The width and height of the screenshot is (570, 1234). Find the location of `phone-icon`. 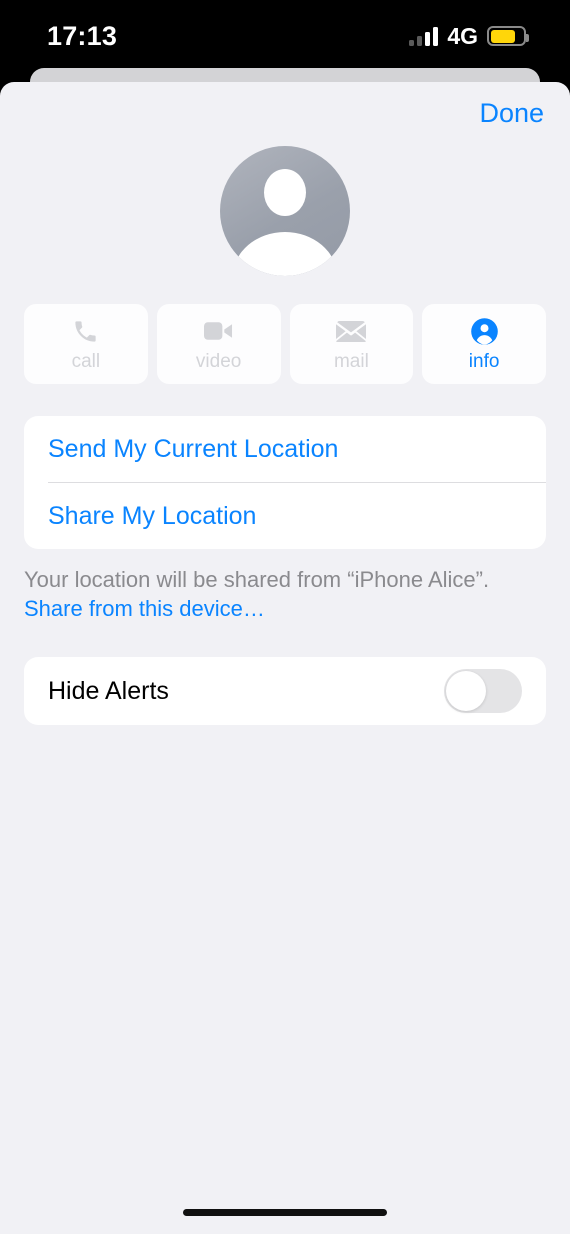

phone-icon is located at coordinates (85, 331).